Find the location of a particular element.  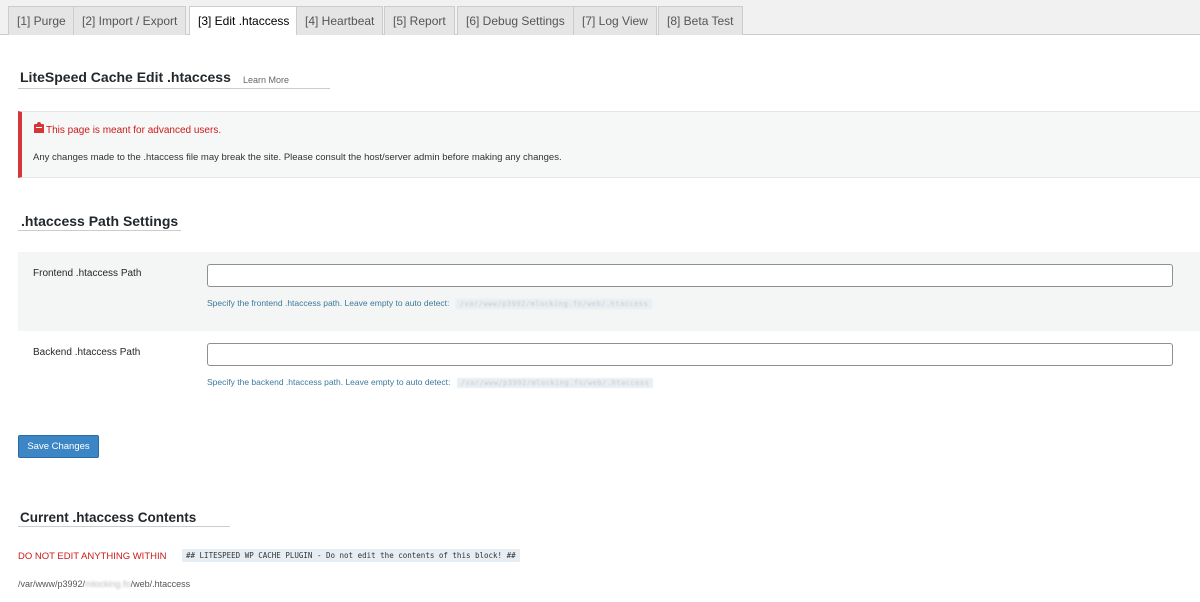

learn-more-link: Learn More is located at coordinates (266, 80).